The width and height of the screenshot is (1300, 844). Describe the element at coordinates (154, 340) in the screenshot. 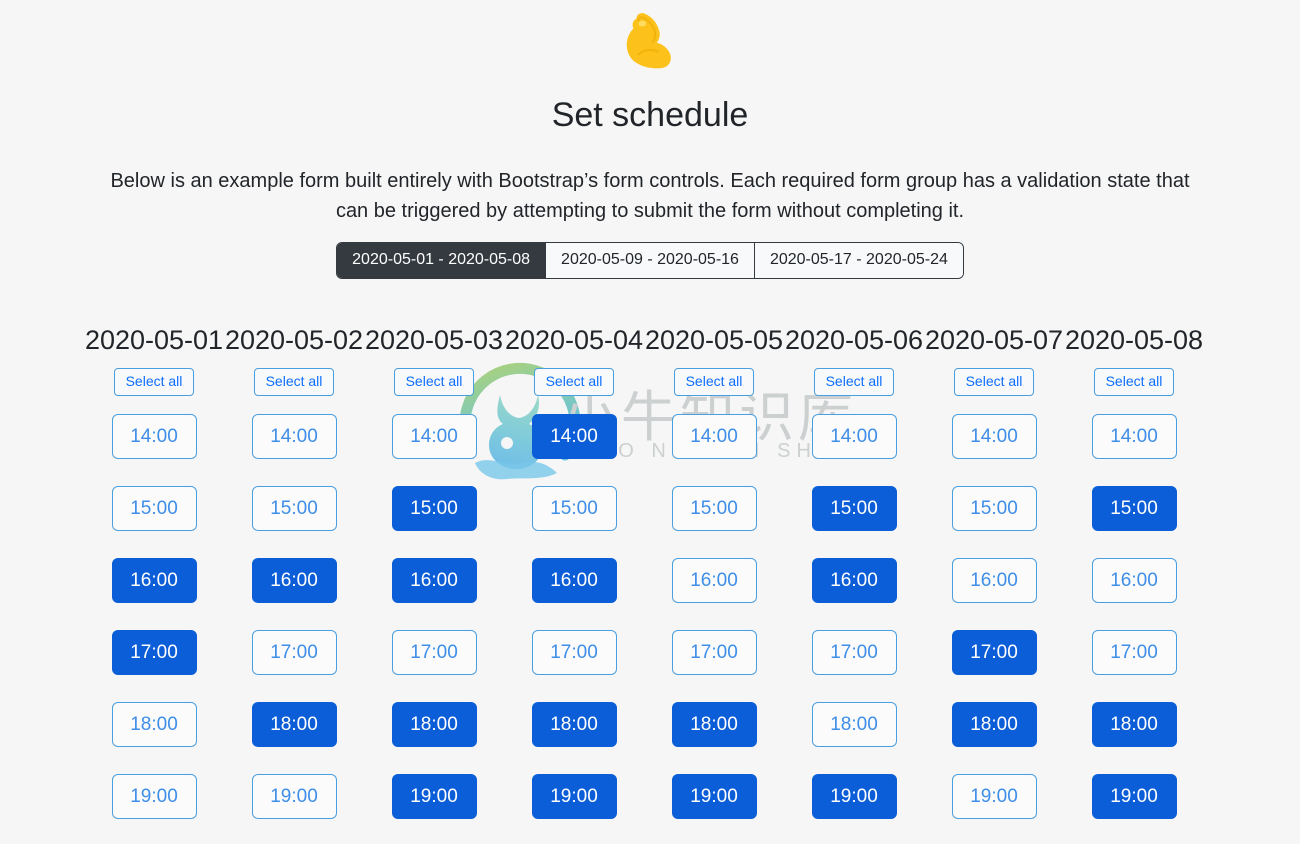

I see `day-date-label: 2020-05-01` at that location.